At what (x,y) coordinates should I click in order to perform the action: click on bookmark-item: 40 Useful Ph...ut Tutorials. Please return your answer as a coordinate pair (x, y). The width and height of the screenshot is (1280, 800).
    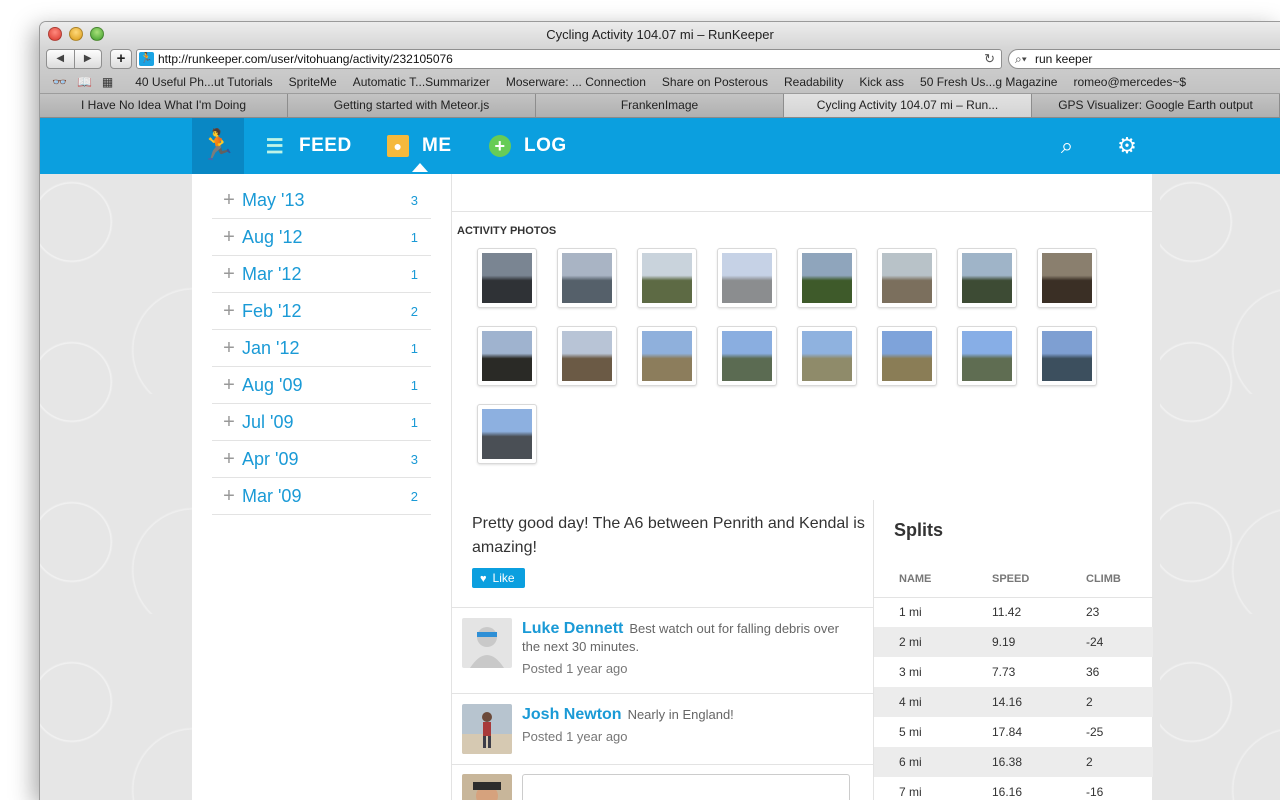
    Looking at the image, I should click on (203, 82).